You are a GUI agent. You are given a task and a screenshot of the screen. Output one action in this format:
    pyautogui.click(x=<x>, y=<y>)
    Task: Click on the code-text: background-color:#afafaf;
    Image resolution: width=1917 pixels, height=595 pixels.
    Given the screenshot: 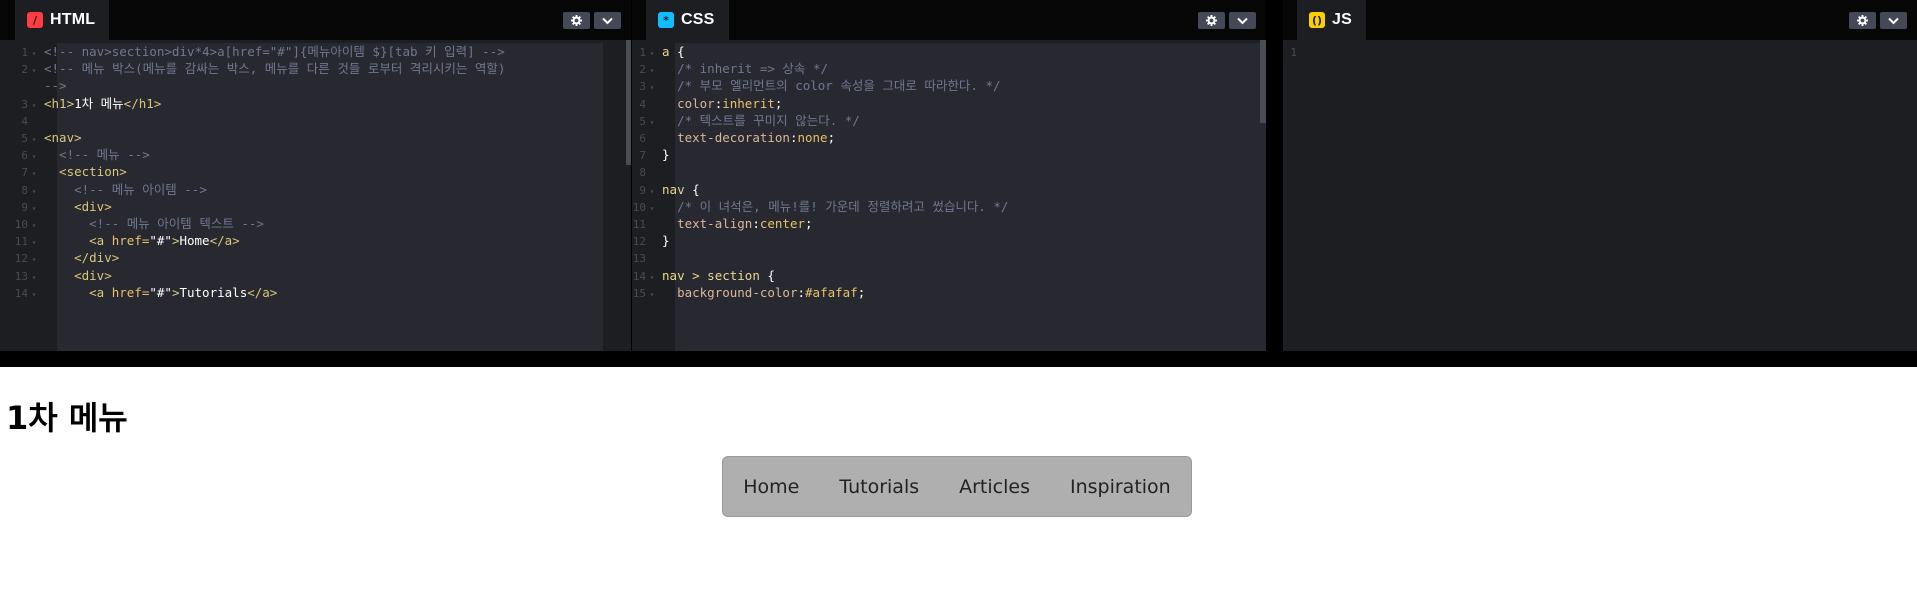 What is the action you would take?
    pyautogui.click(x=763, y=292)
    